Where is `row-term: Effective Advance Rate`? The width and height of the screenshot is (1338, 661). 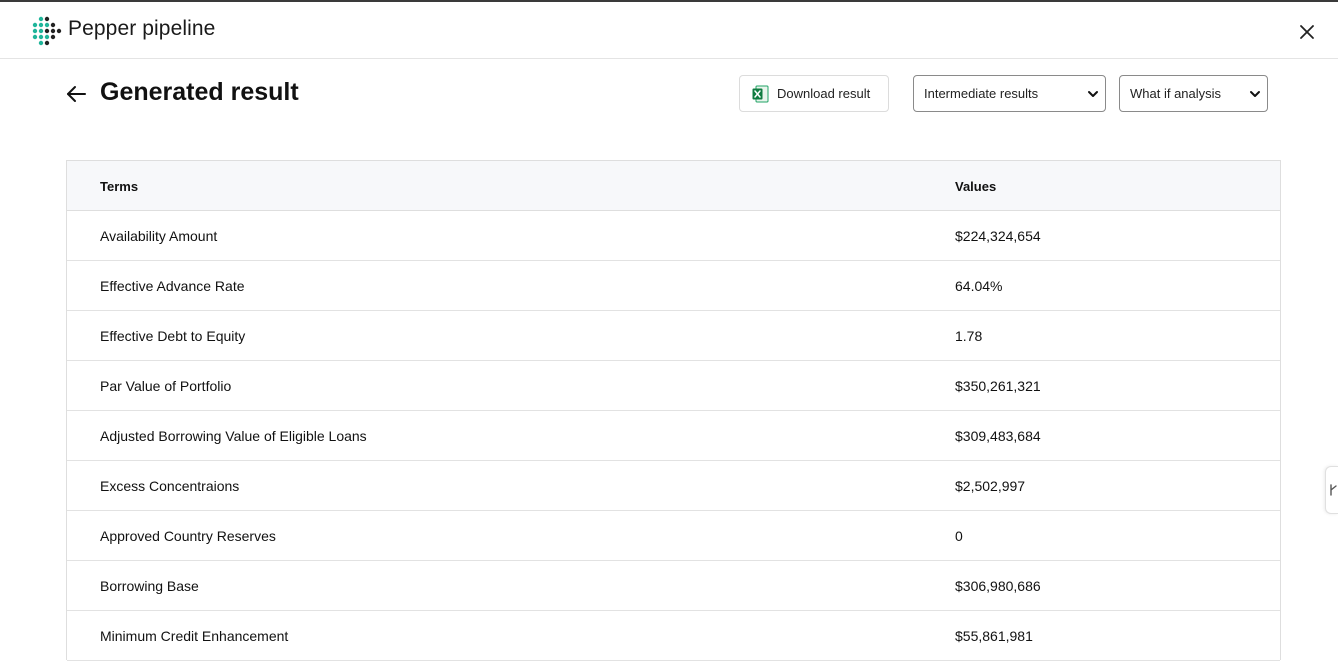 row-term: Effective Advance Rate is located at coordinates (172, 286).